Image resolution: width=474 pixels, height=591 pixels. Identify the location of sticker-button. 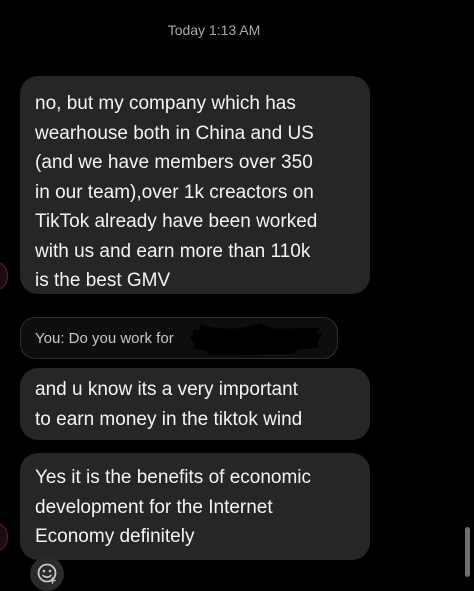
(47, 574).